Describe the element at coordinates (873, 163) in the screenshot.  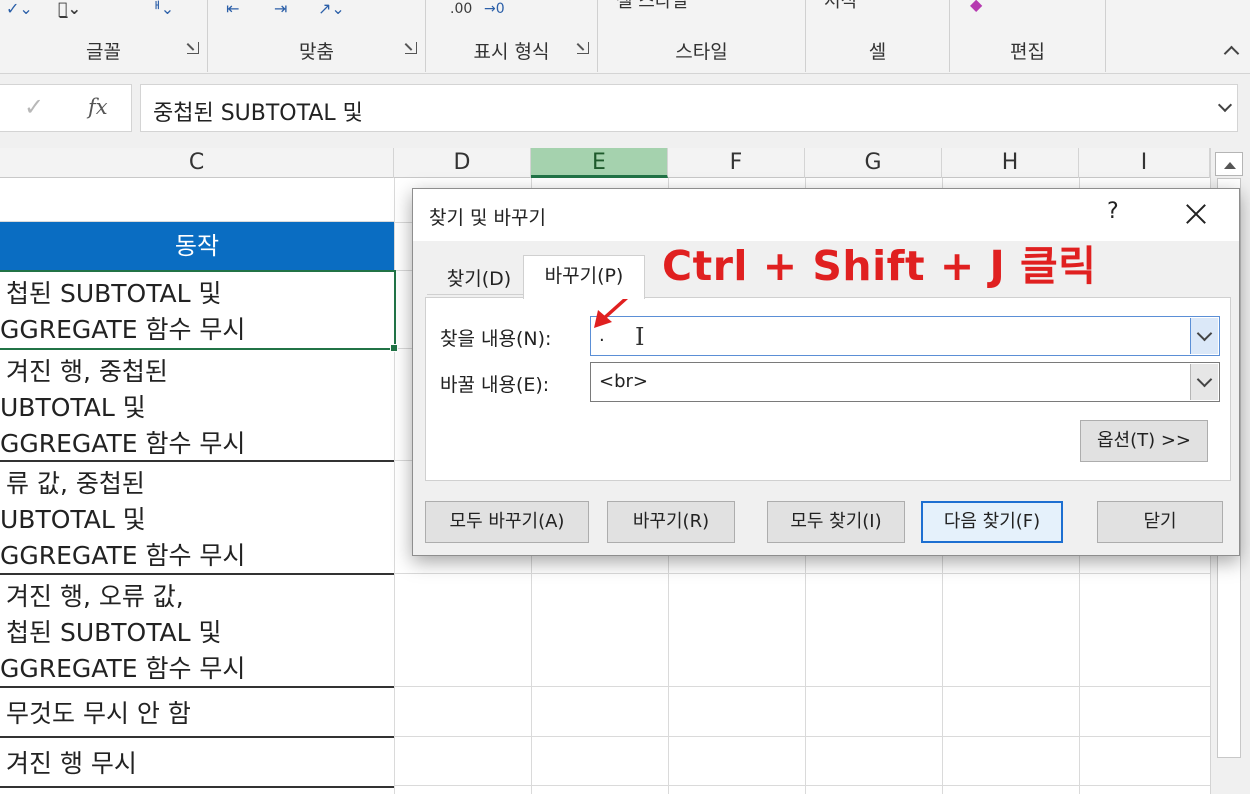
I see `column-header-g: G` at that location.